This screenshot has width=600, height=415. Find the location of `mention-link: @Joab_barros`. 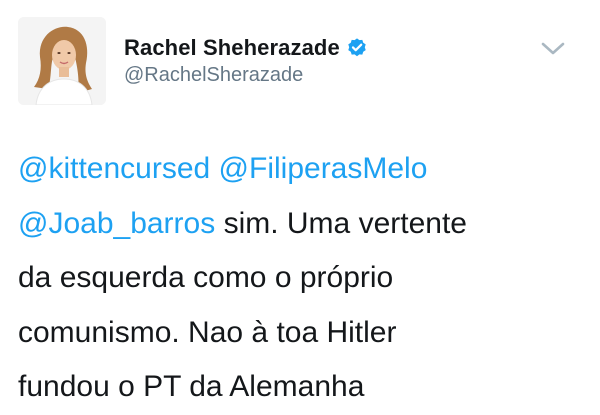

mention-link: @Joab_barros is located at coordinates (116, 223).